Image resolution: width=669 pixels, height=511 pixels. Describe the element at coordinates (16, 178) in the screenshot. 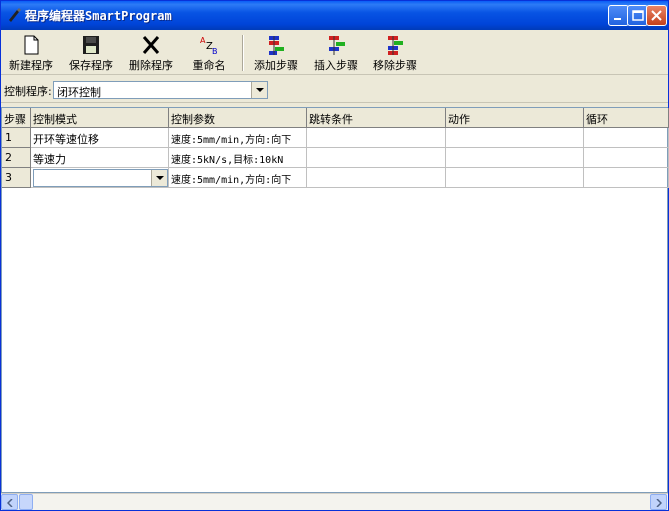

I see `row-header: 3` at that location.